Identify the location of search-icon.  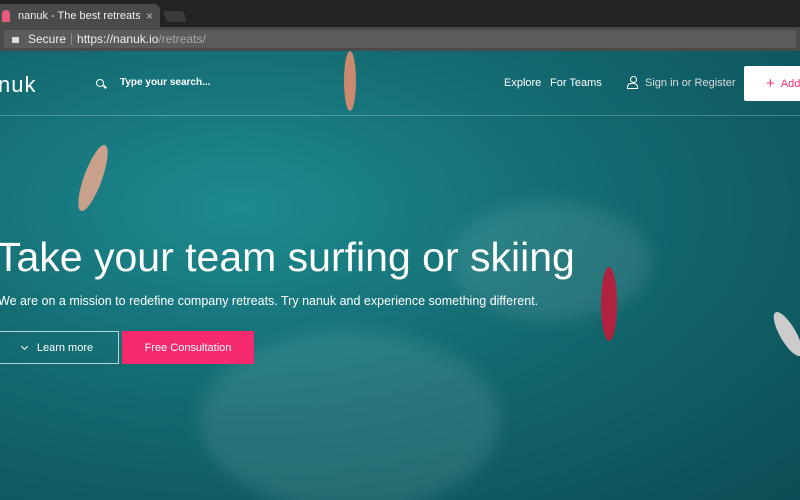
(100, 82).